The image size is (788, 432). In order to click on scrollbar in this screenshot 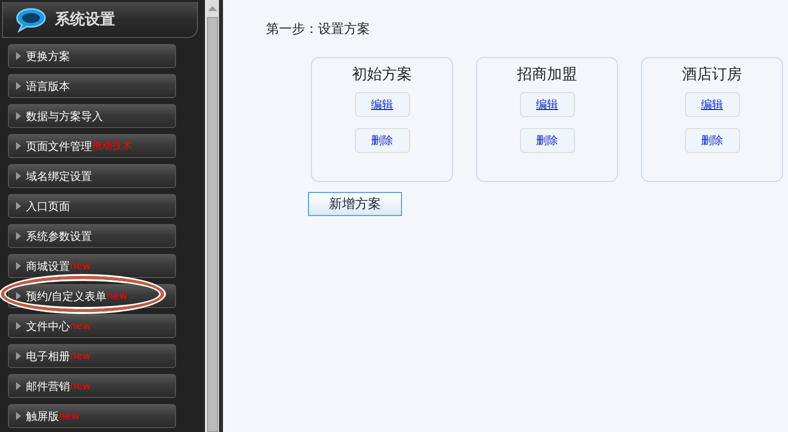, I will do `click(212, 216)`.